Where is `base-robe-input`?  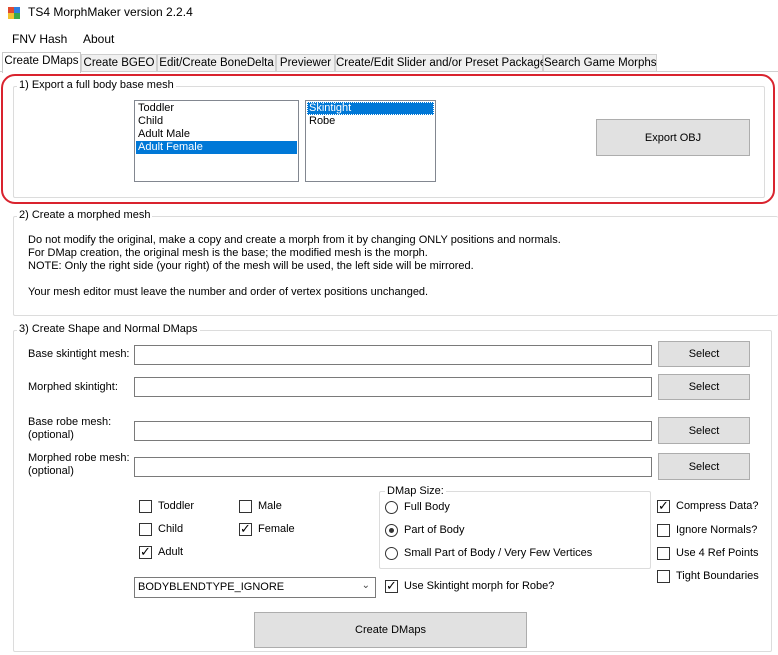 base-robe-input is located at coordinates (393, 431).